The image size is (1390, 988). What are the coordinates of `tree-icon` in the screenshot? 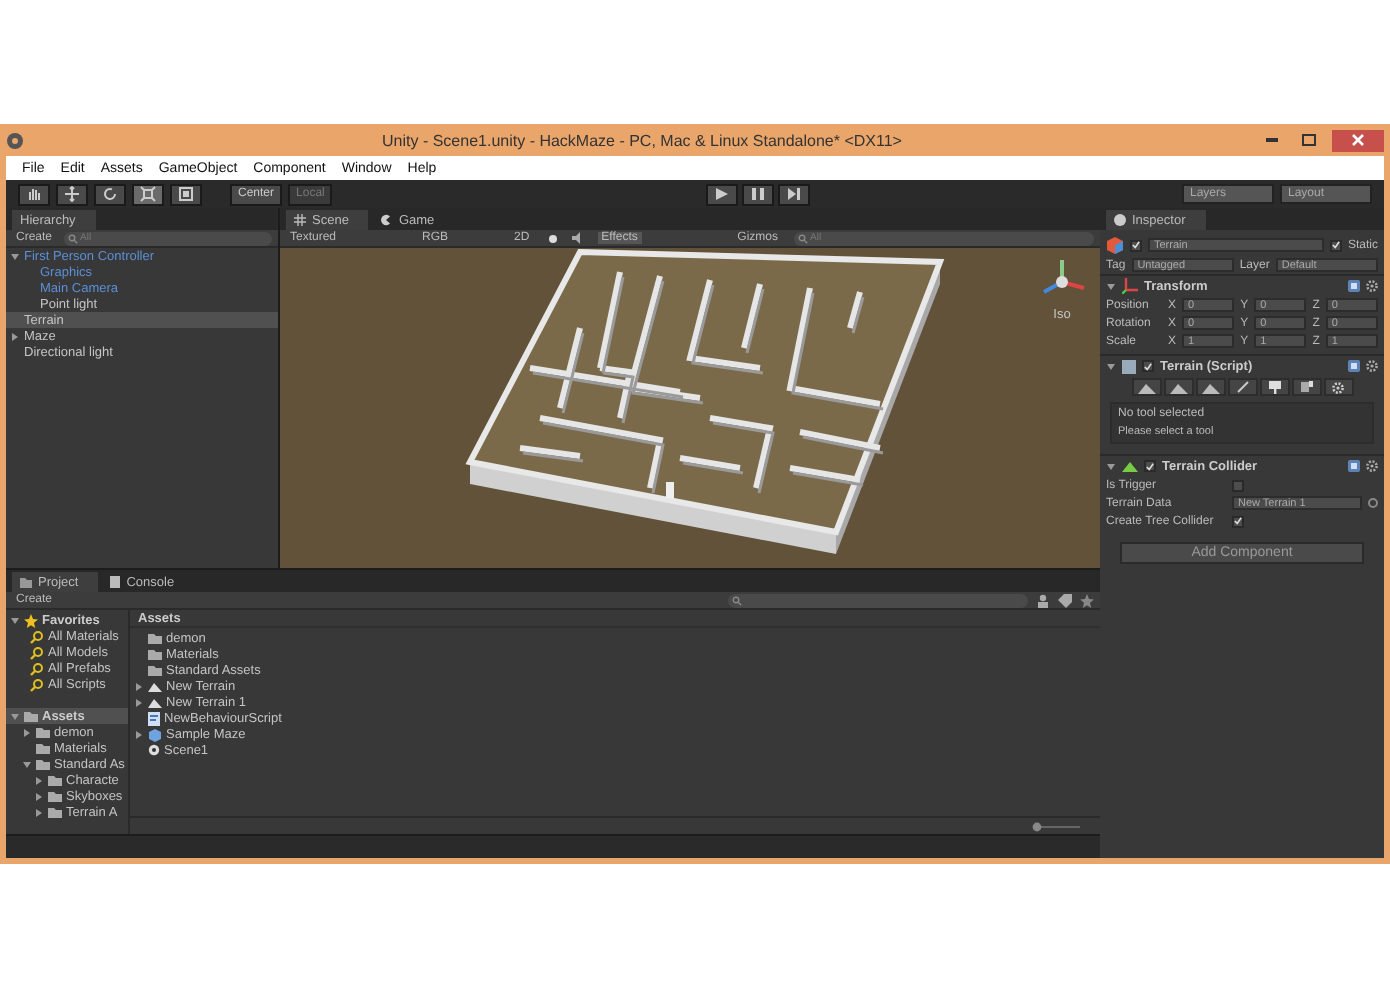 It's located at (1274, 387).